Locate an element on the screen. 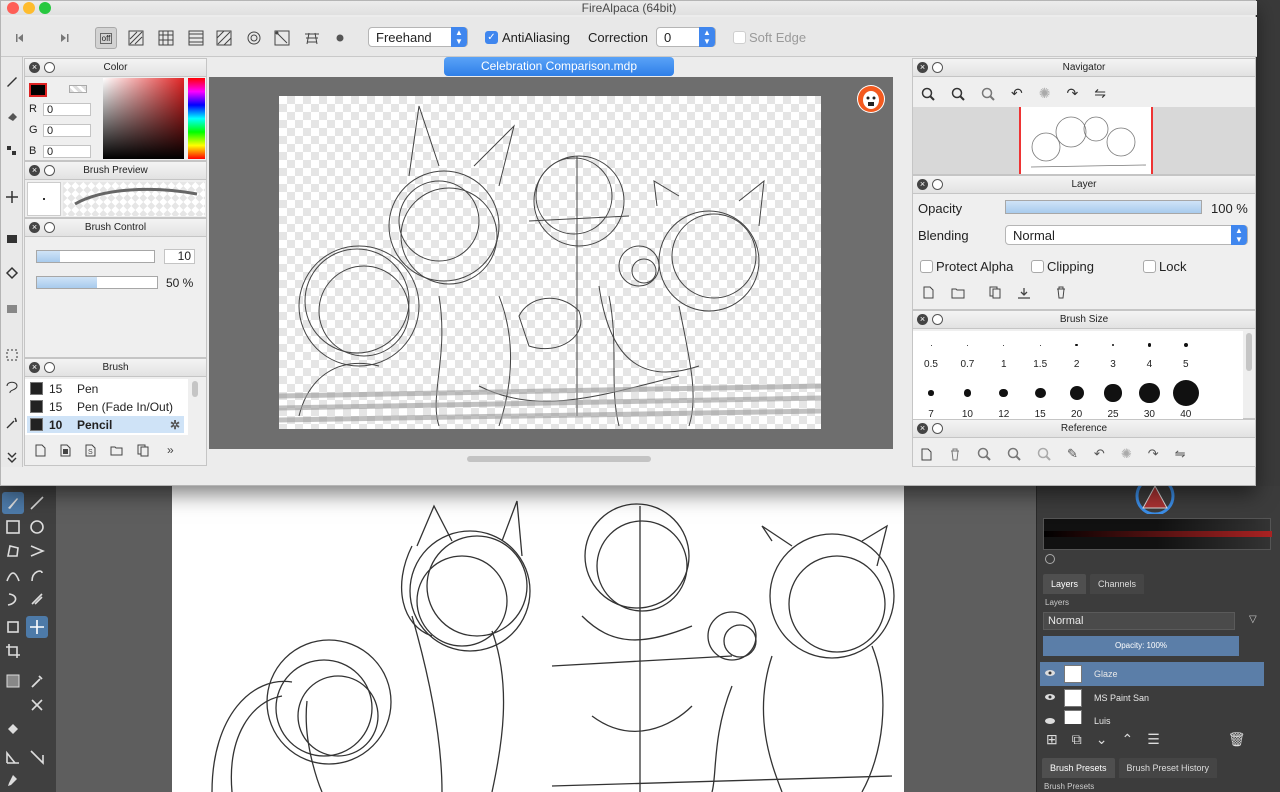 The height and width of the screenshot is (792, 1280). brush-size-option: 15 is located at coordinates (1040, 399).